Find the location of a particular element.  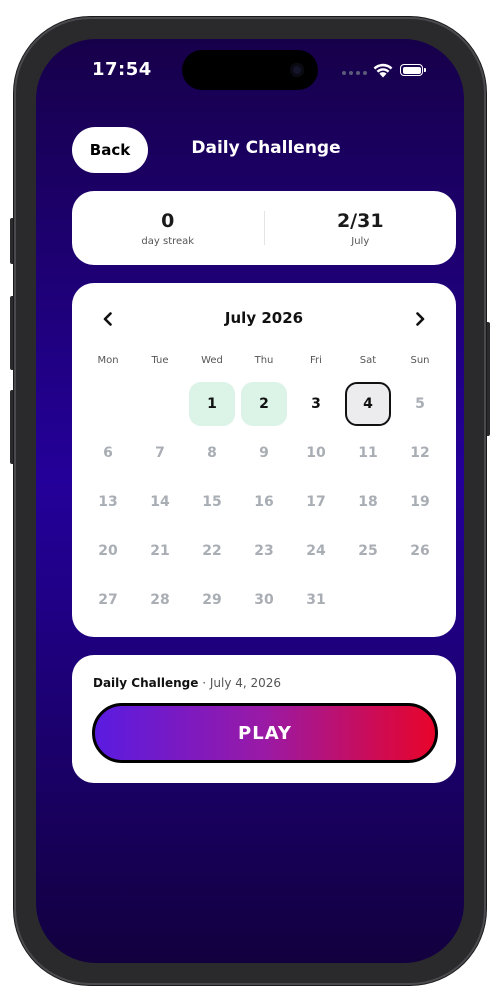

calendar-day-cell: 14 is located at coordinates (160, 501).